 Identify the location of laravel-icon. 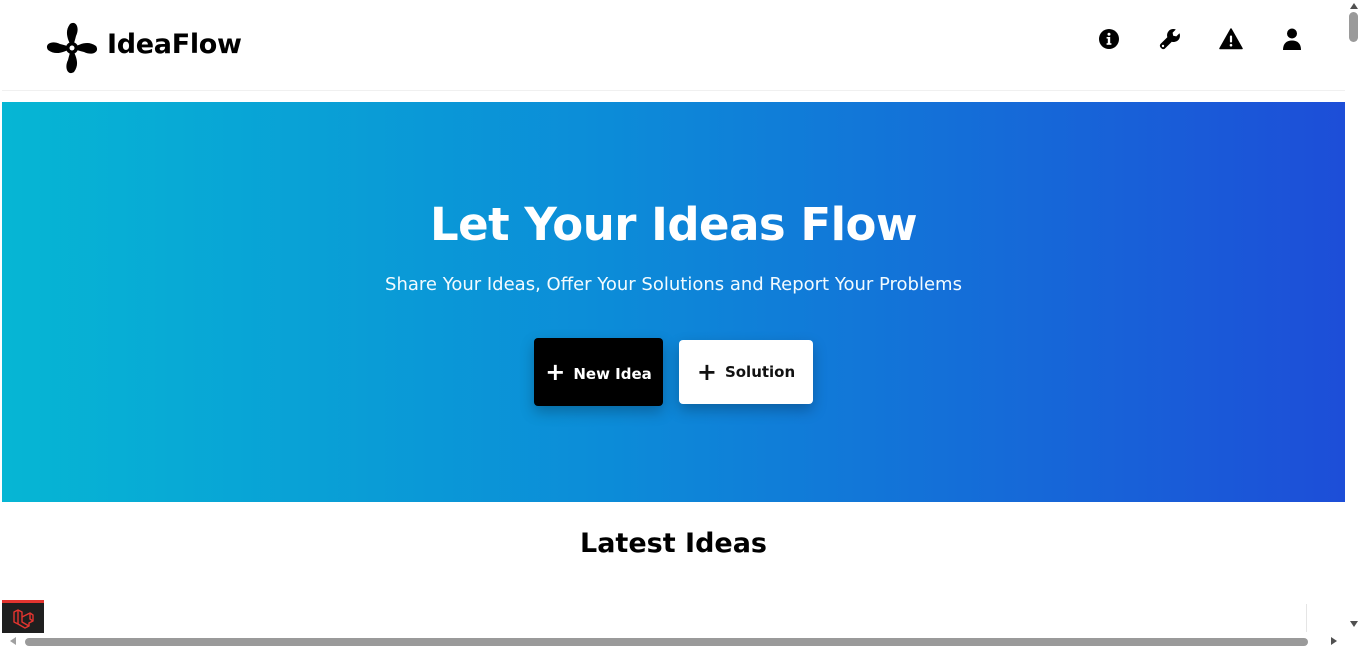
(23, 619).